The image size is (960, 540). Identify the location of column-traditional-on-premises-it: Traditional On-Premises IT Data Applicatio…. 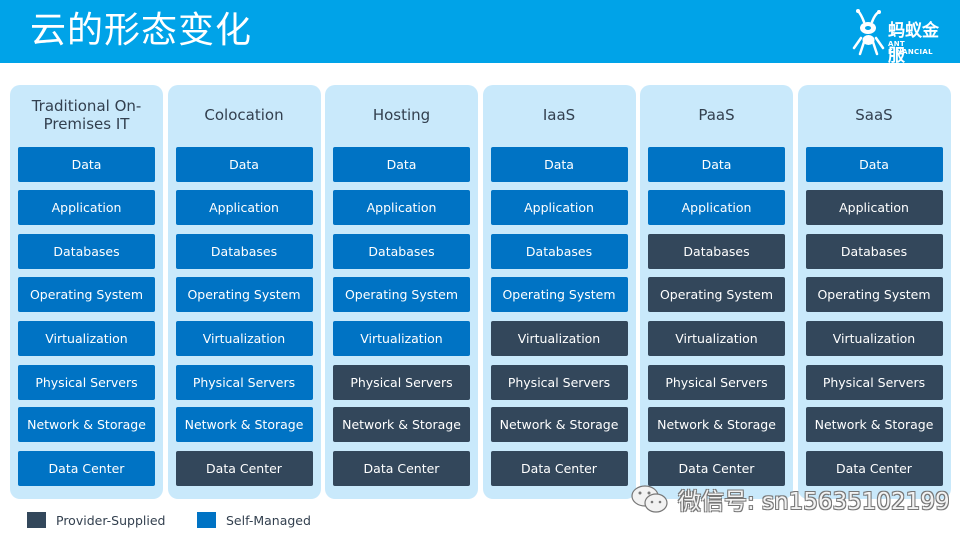
(86, 292).